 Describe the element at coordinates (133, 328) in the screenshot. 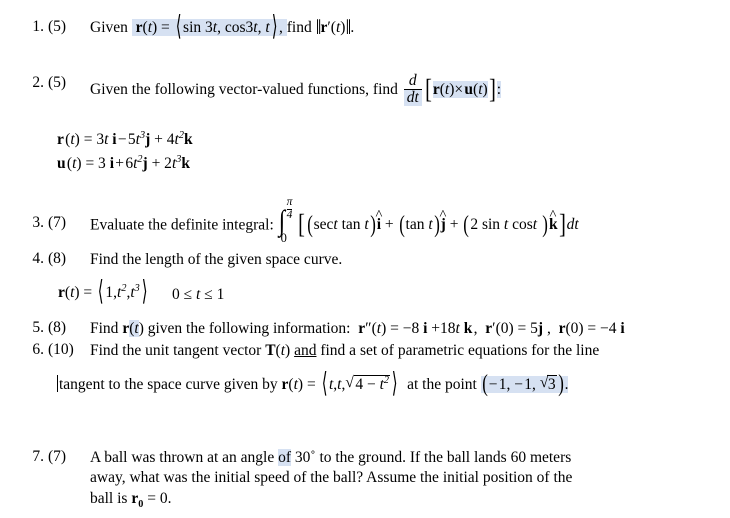

I see `problem-5-r-of-t: r(t)` at that location.